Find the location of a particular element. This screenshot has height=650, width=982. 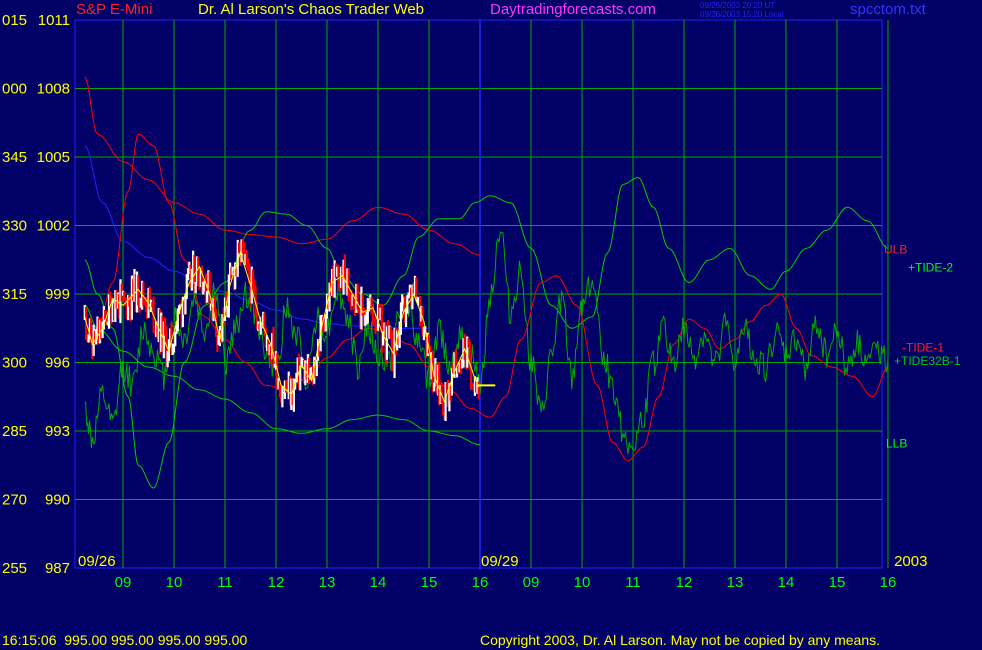

y-tick-right: 1011 is located at coordinates (54, 20).